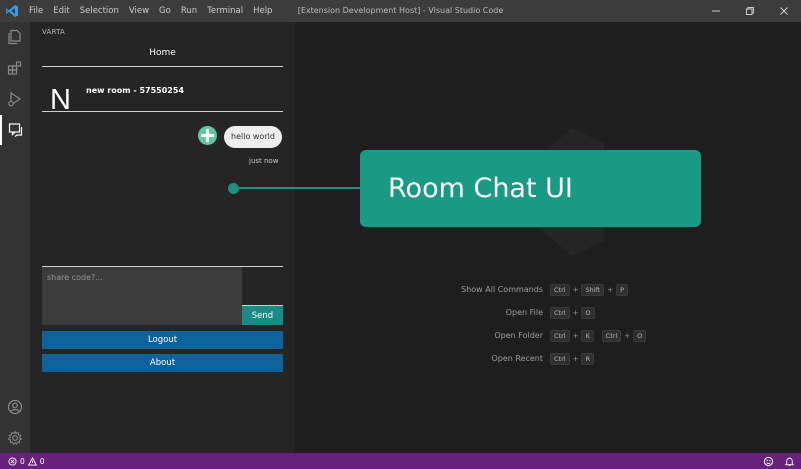  Describe the element at coordinates (162, 53) in the screenshot. I see `home-title: Home` at that location.